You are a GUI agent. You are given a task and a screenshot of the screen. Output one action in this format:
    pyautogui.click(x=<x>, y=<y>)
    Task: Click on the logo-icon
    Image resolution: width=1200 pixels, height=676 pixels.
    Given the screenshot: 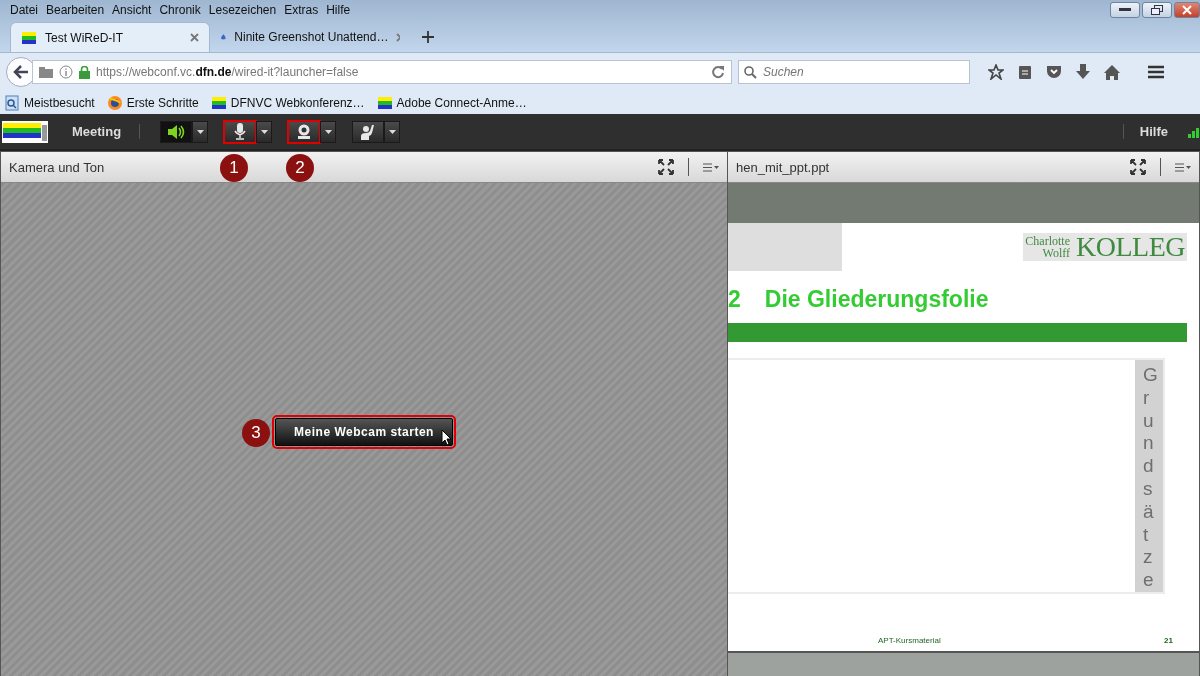 What is the action you would take?
    pyautogui.click(x=25, y=131)
    